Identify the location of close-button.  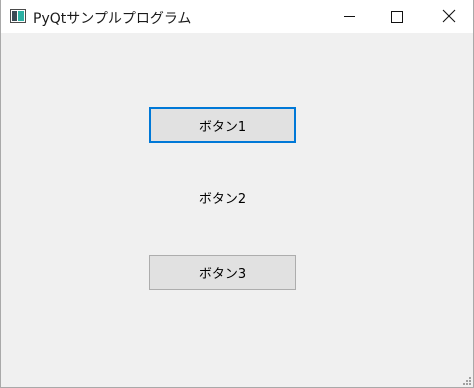
(448, 16).